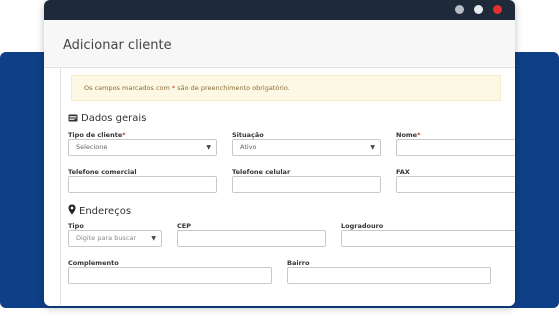  Describe the element at coordinates (298, 263) in the screenshot. I see `district-label: Bairro` at that location.